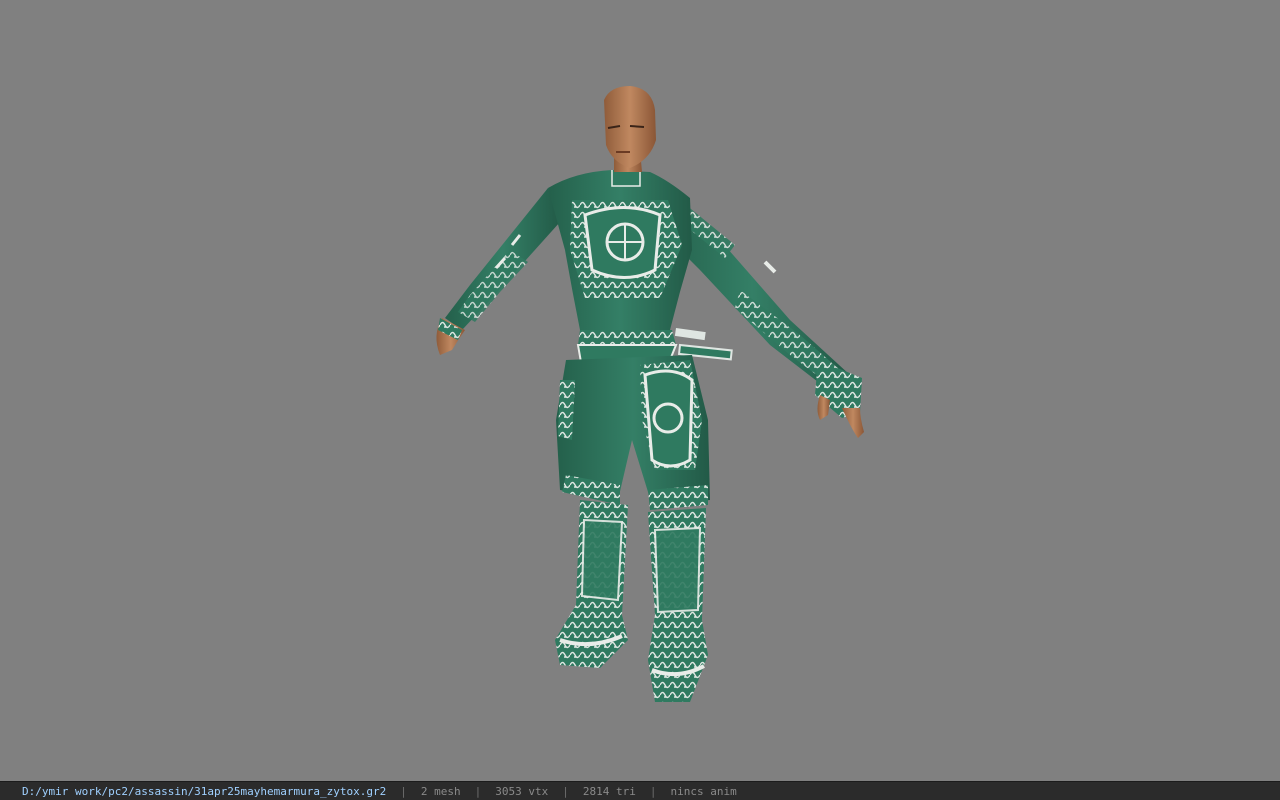 The height and width of the screenshot is (800, 1280). I want to click on boots, so click(631, 601).